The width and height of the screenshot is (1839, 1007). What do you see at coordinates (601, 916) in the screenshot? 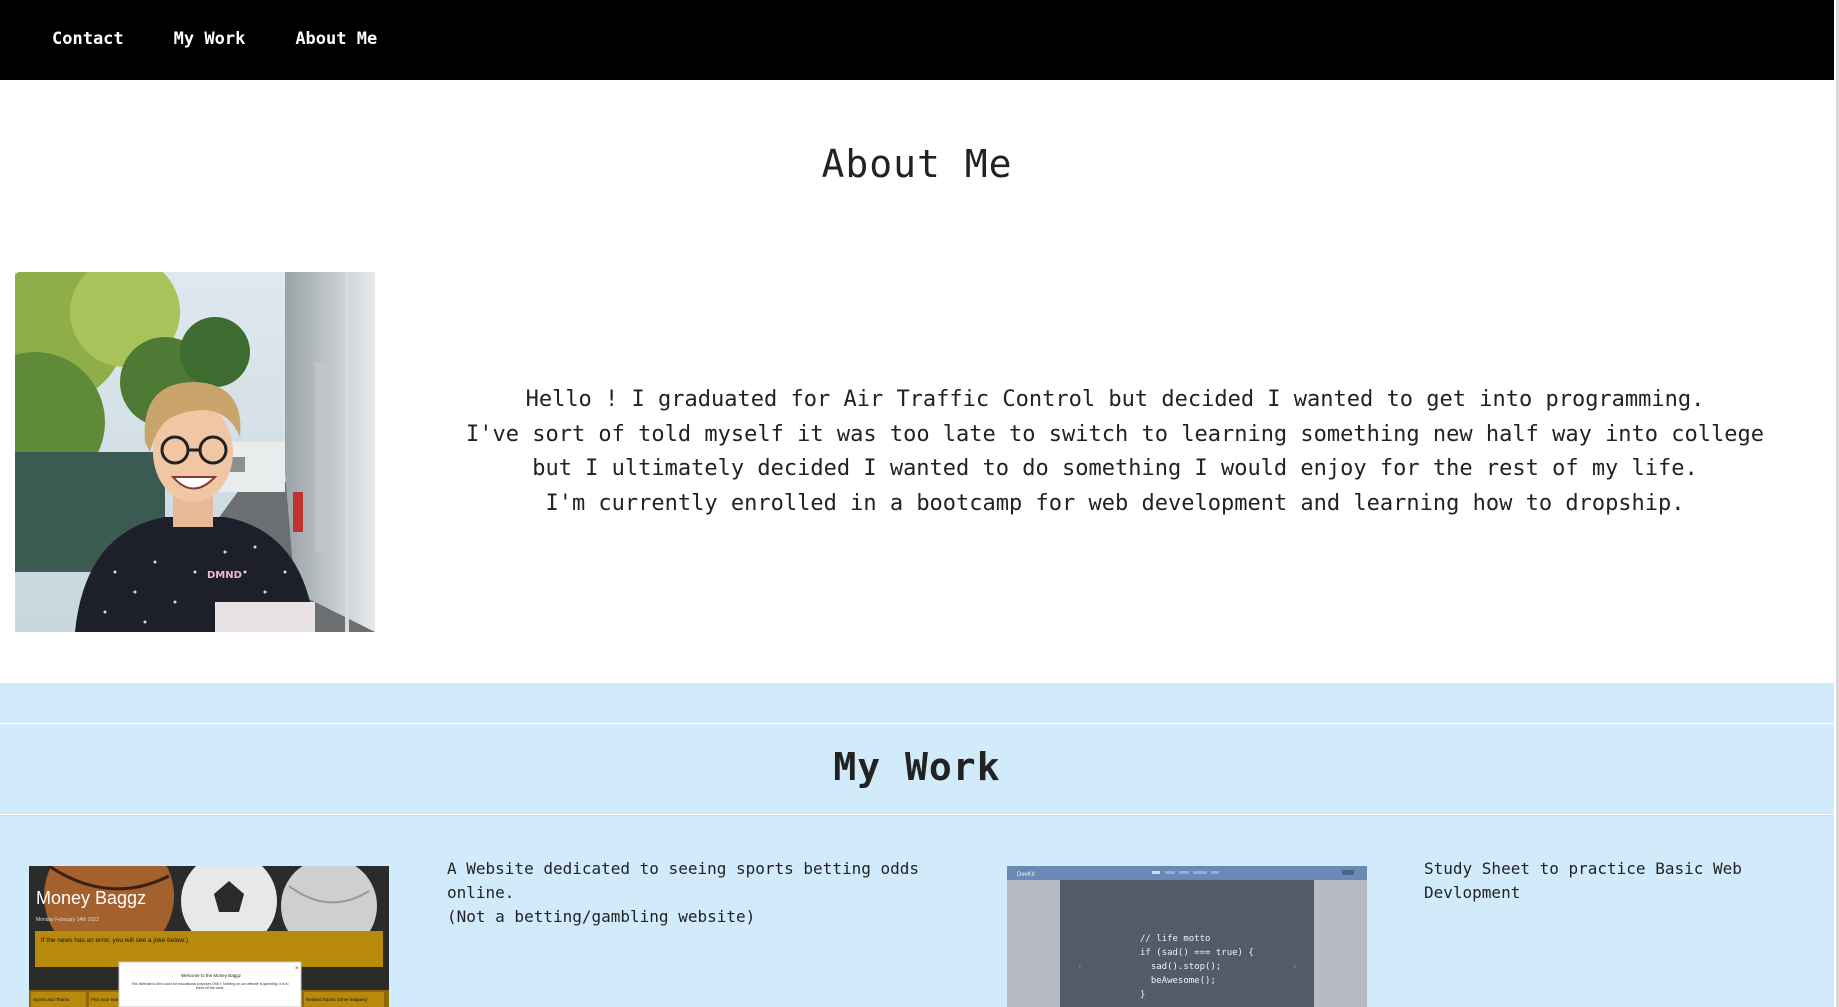
I see `project-description-line: (Not a betting/gambling website)` at bounding box center [601, 916].